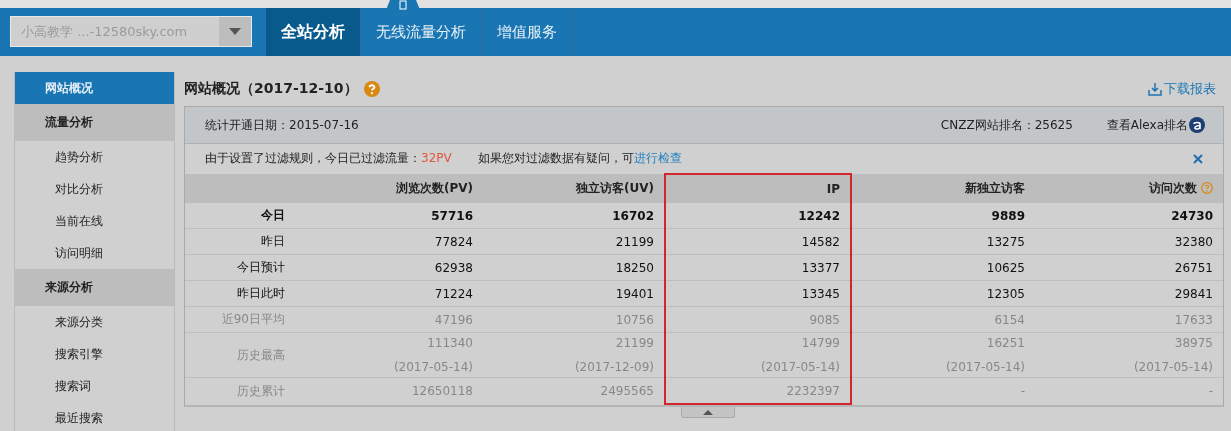  What do you see at coordinates (574, 293) in the screenshot?
I see `table-cell: 19401` at bounding box center [574, 293].